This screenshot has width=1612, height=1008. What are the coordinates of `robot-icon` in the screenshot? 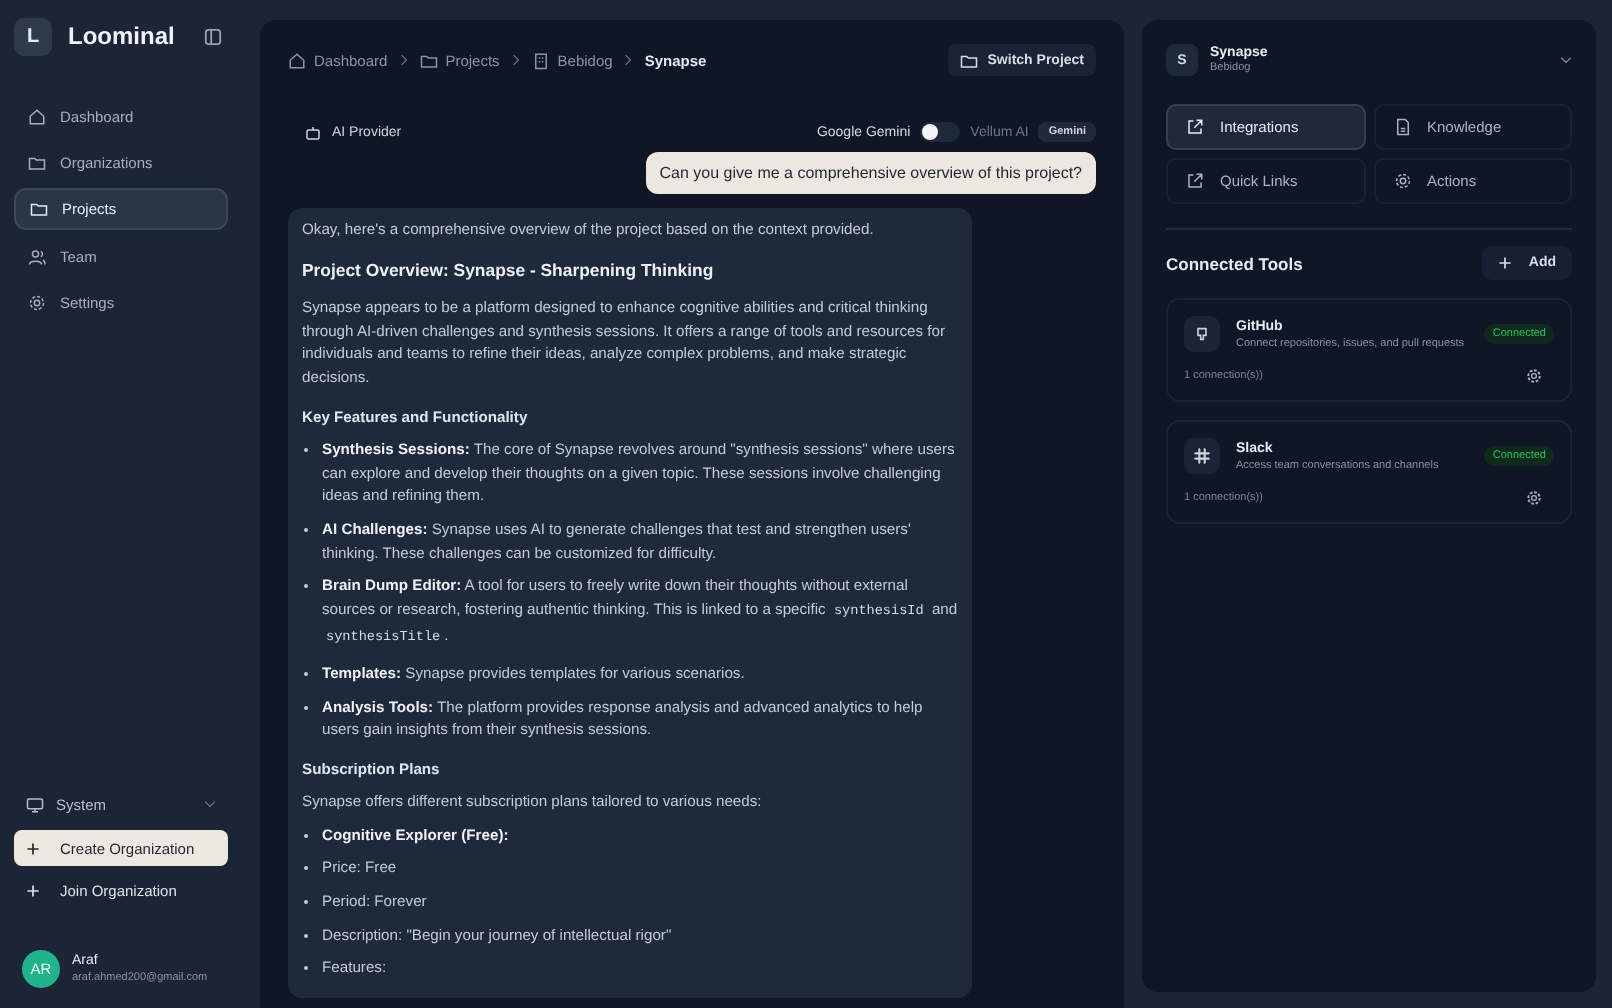 It's located at (313, 132).